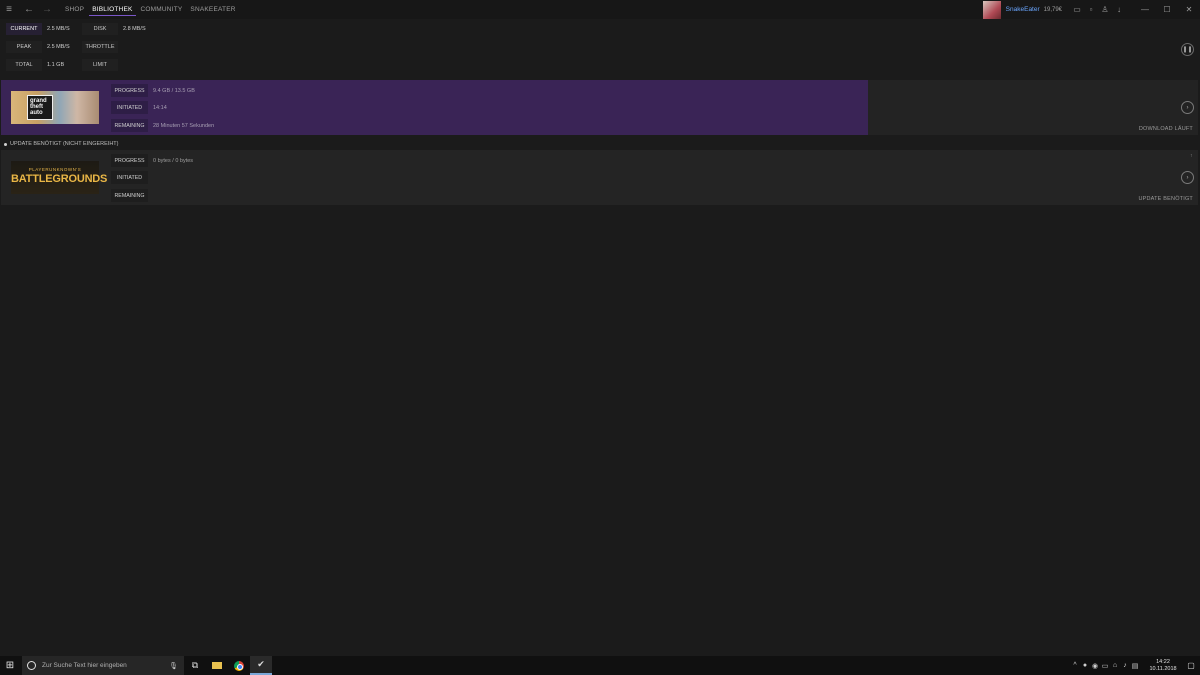 The width and height of the screenshot is (1200, 675). I want to click on initiated-value: 14:14, so click(160, 107).